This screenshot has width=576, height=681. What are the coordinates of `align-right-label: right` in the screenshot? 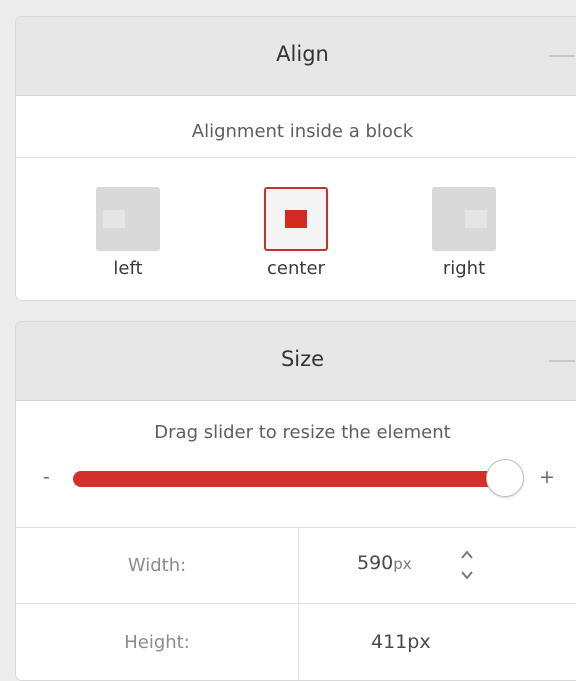 It's located at (464, 268).